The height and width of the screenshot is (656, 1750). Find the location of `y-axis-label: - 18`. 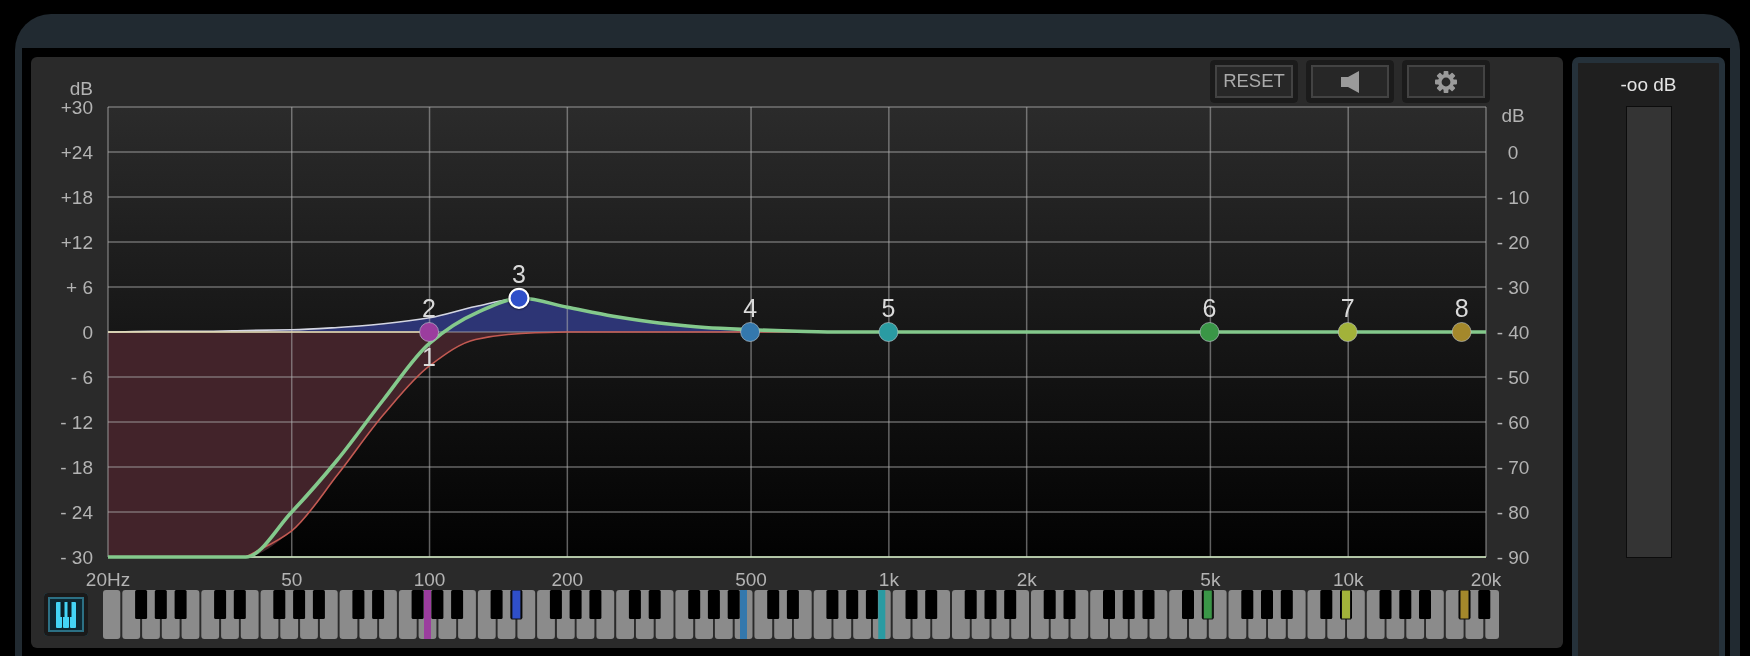

y-axis-label: - 18 is located at coordinates (76, 467).